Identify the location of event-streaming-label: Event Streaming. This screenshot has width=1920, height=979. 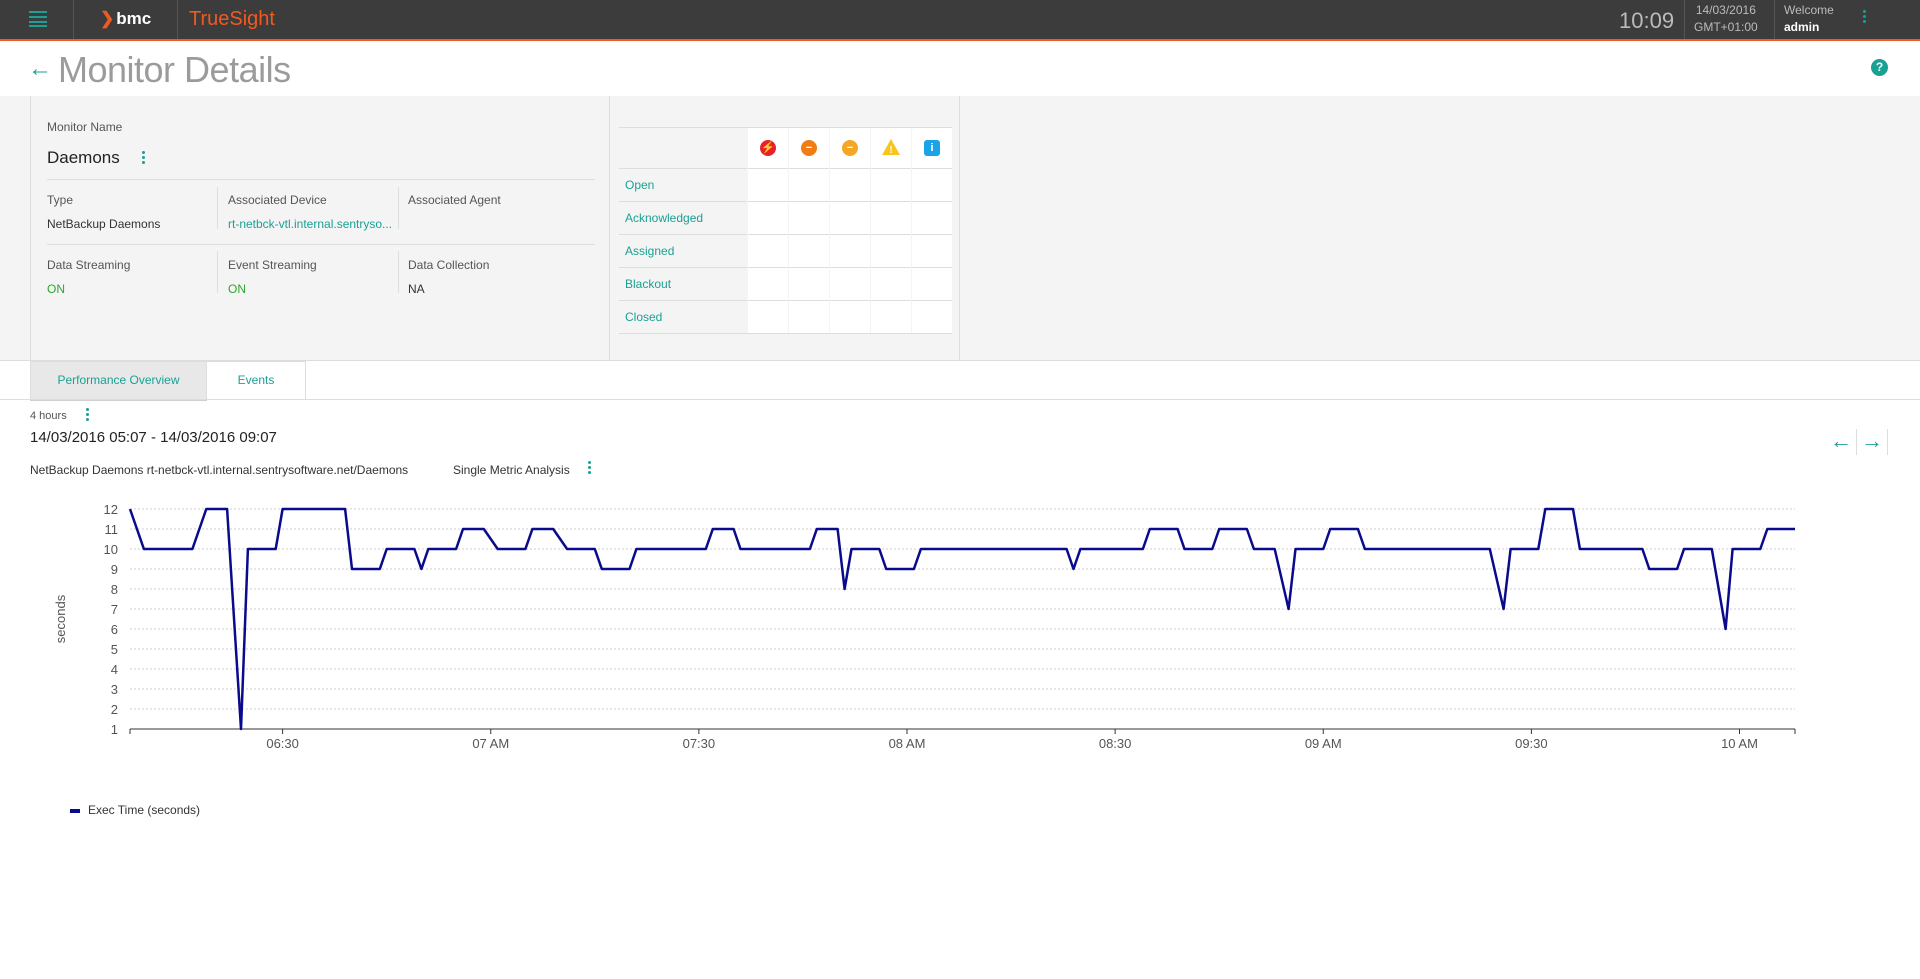
(272, 265).